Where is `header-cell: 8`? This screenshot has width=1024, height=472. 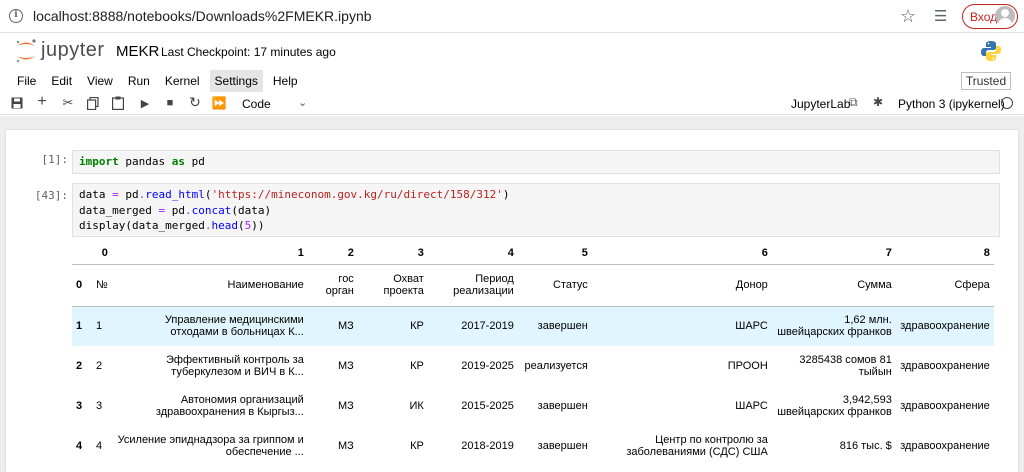 header-cell: 8 is located at coordinates (944, 253).